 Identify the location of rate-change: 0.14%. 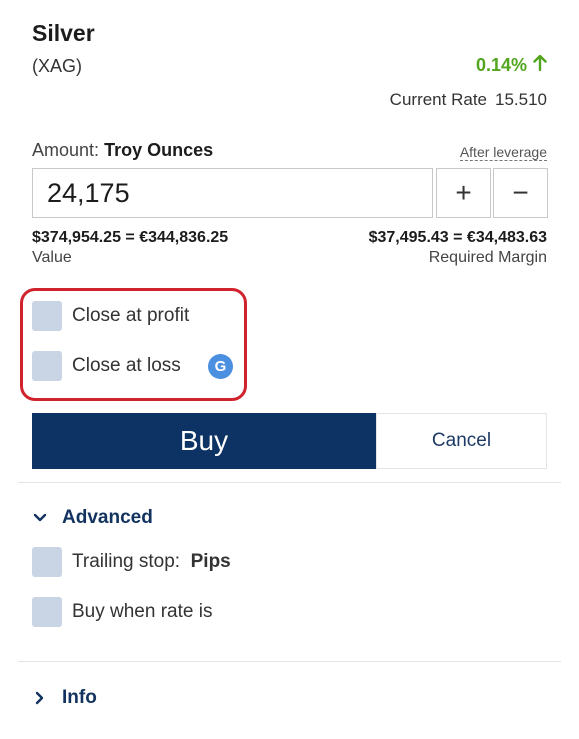
(511, 65).